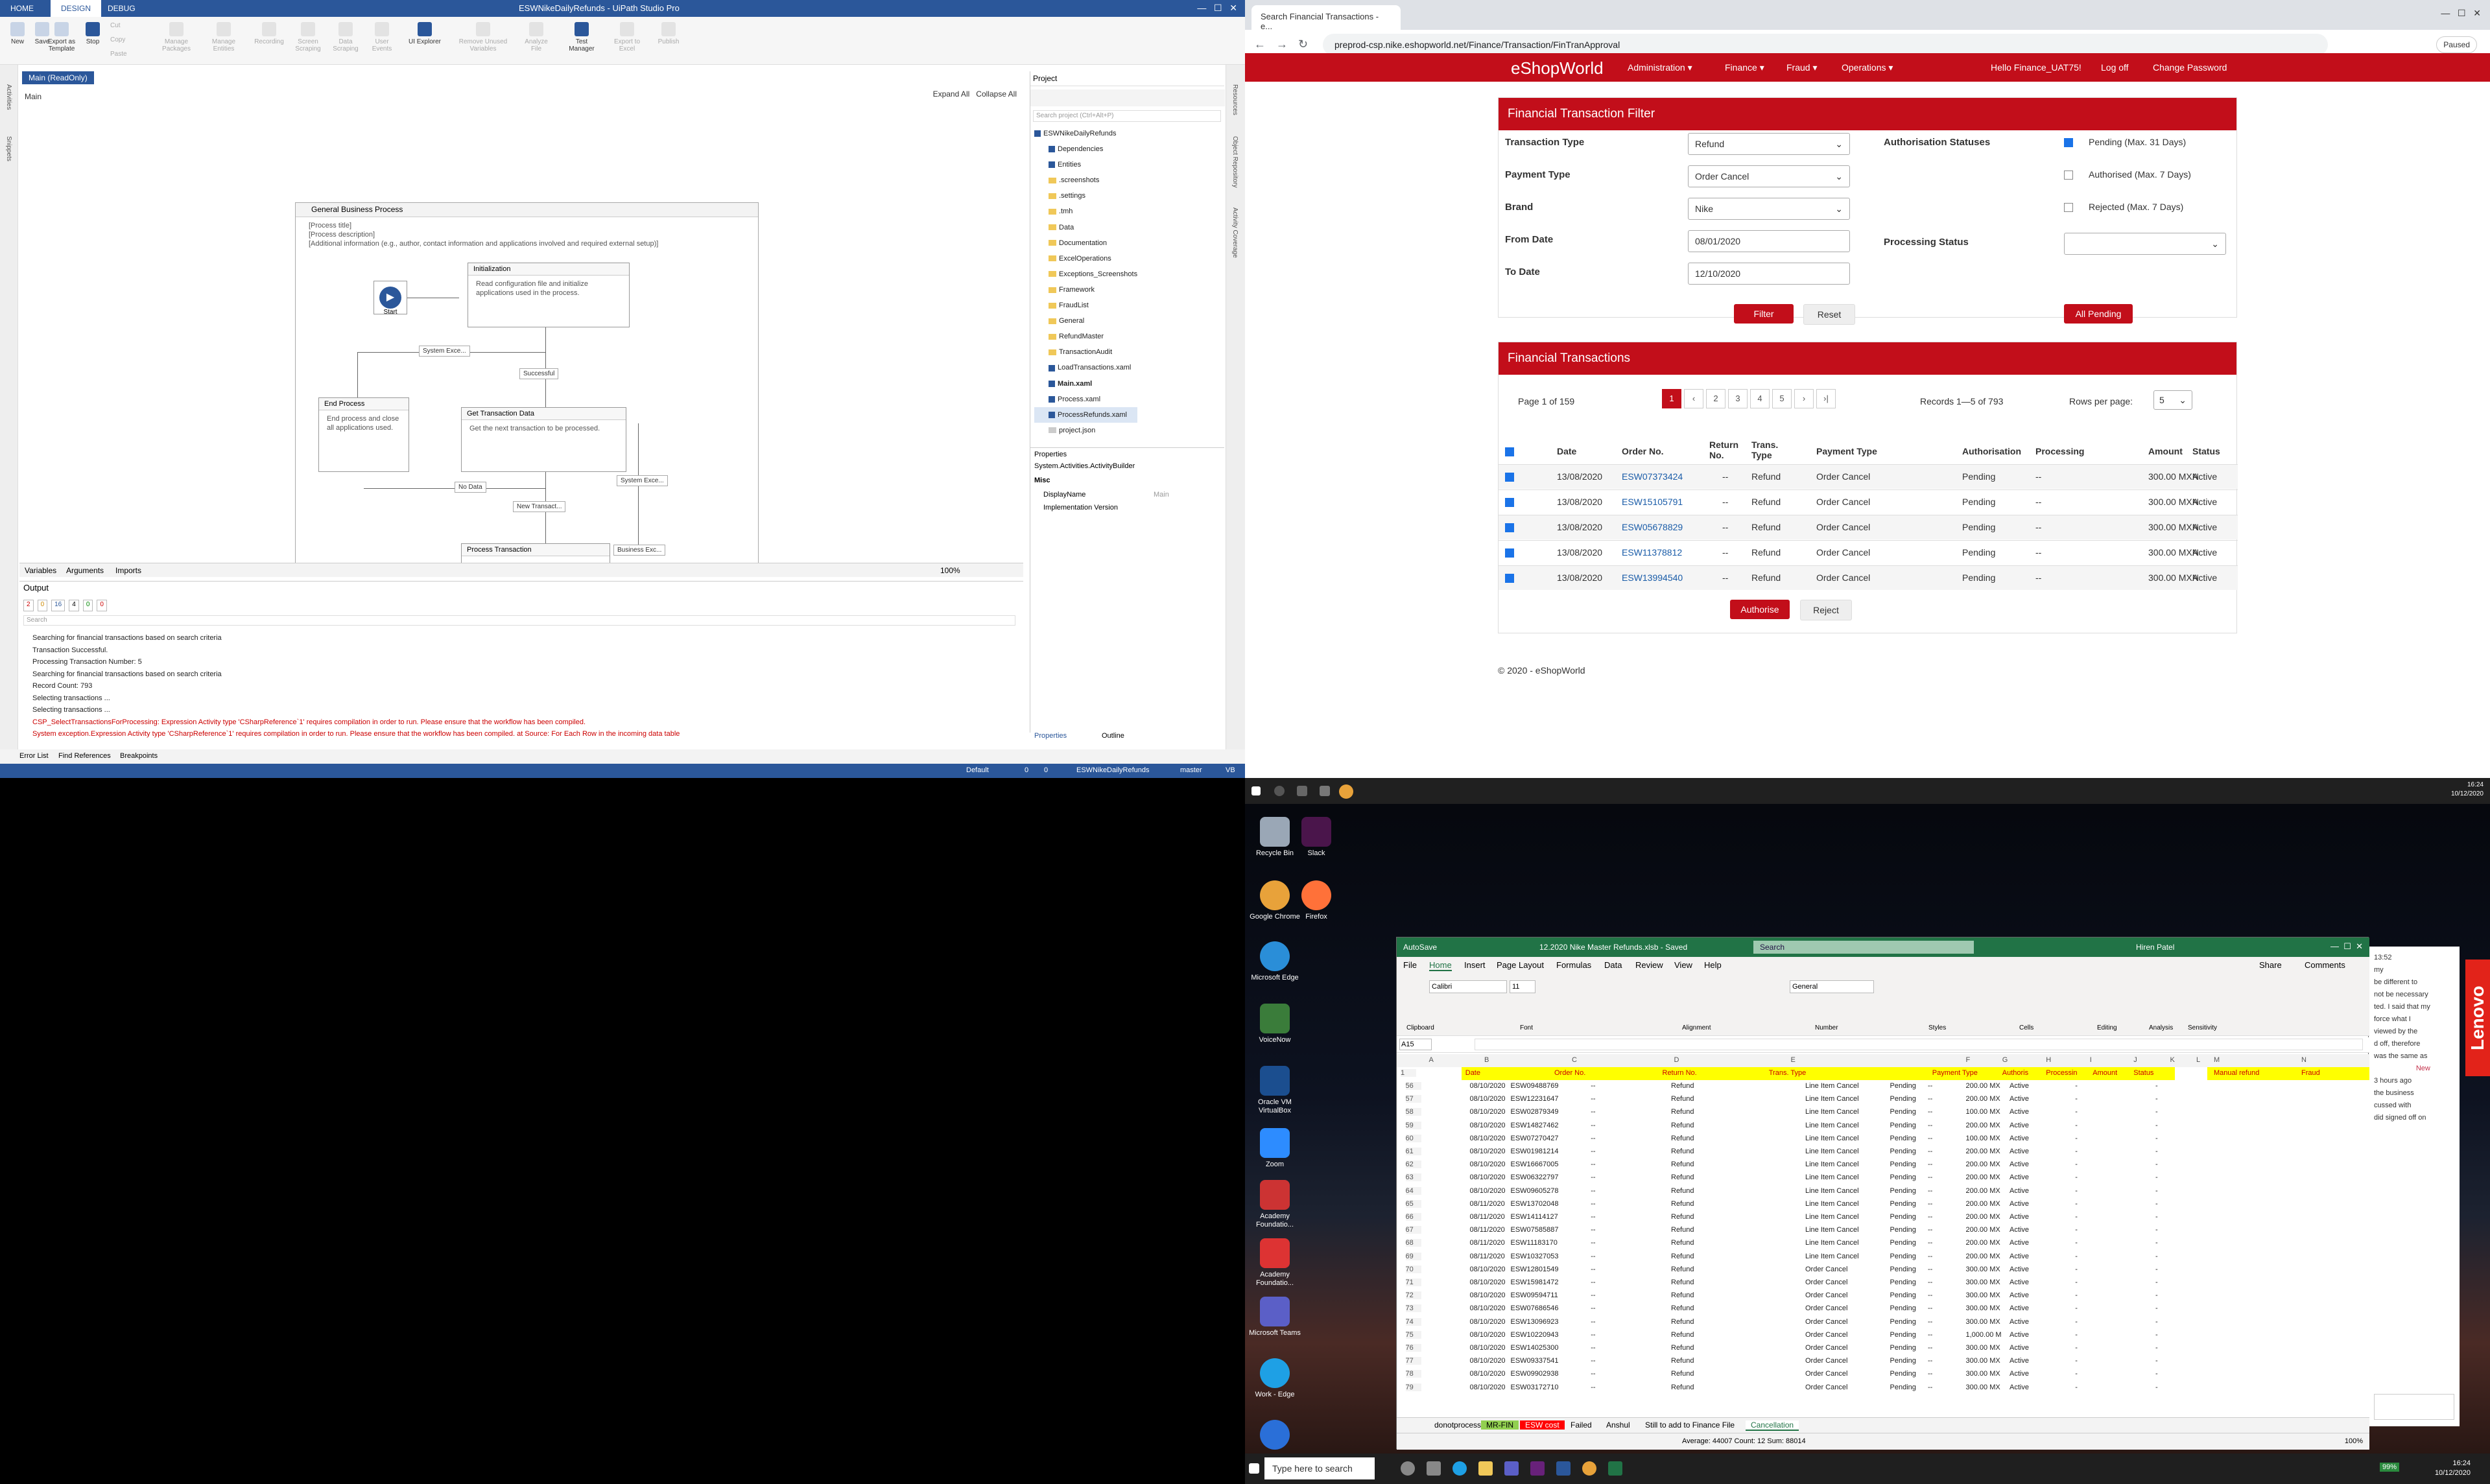  What do you see at coordinates (1535, 1125) in the screenshot?
I see `cell: ESW14827462` at bounding box center [1535, 1125].